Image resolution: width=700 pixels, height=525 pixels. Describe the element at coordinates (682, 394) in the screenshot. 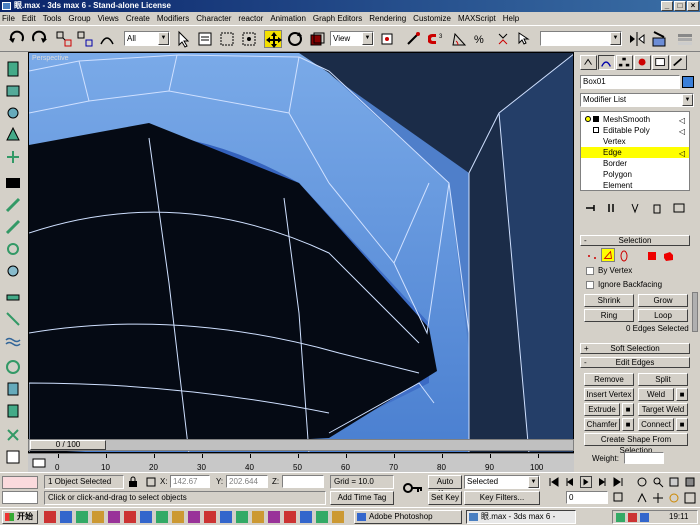

I see `weld-settings-button: ■` at that location.